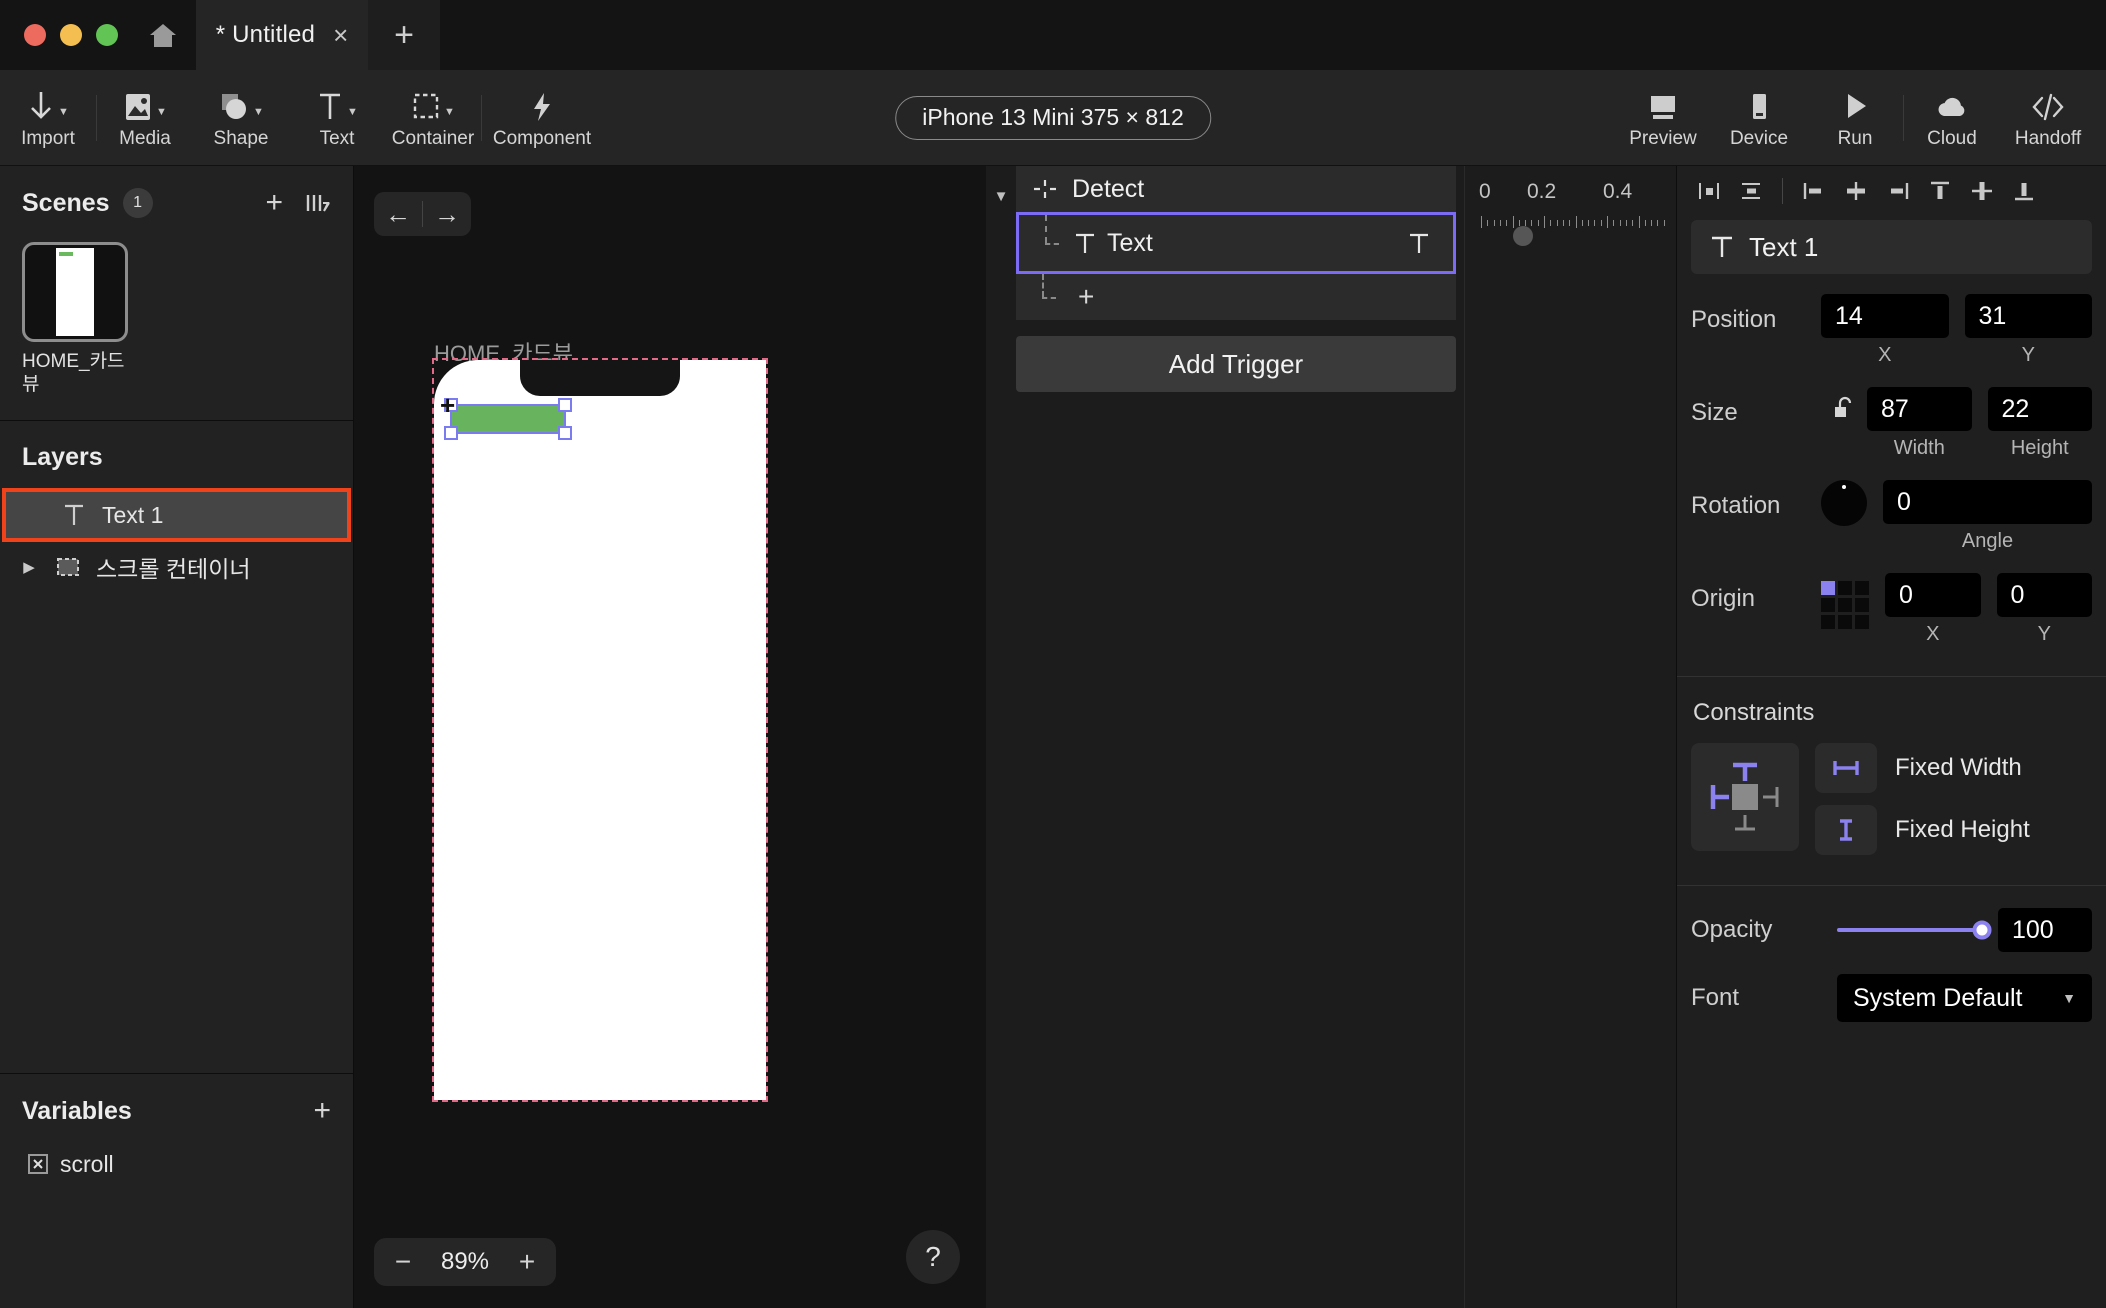 The height and width of the screenshot is (1308, 2106). I want to click on scene-thumbnail, so click(75, 292).